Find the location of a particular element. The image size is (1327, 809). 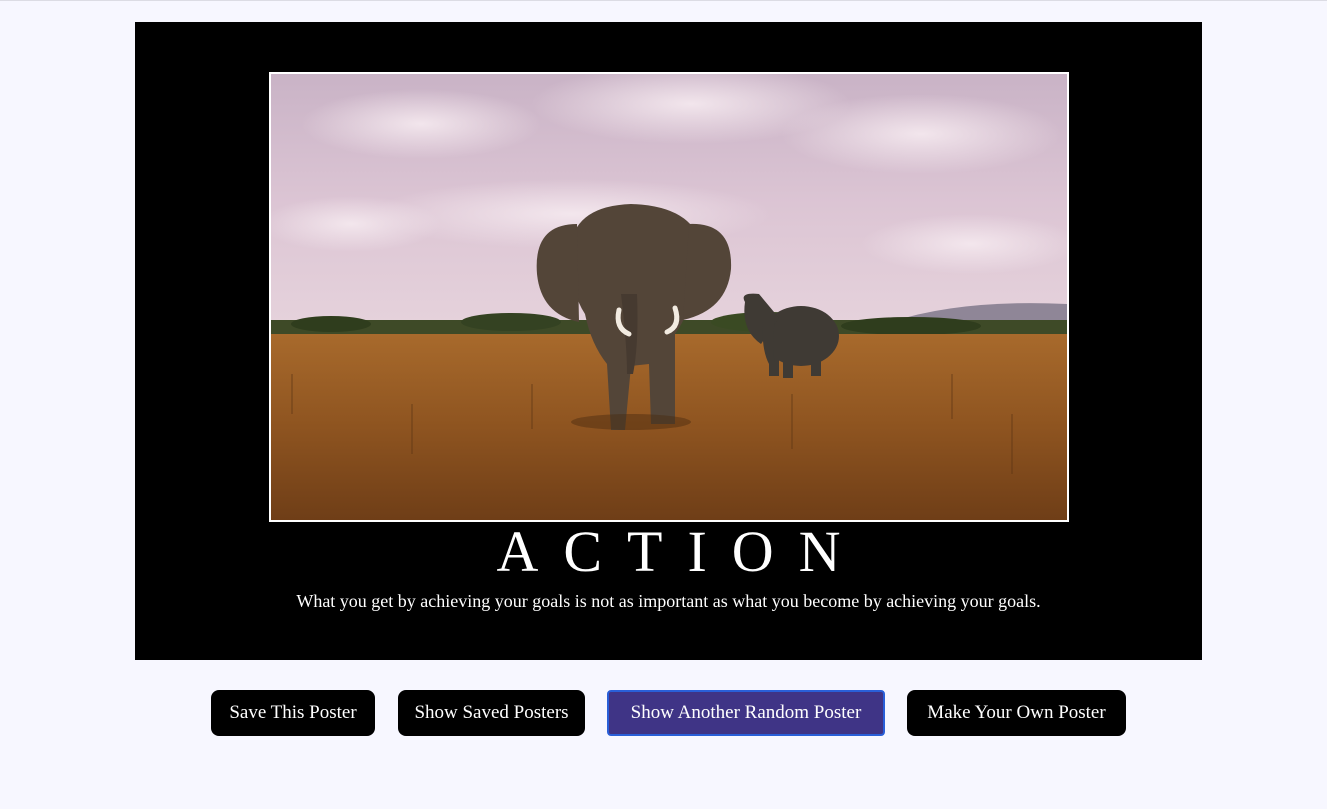

top-divider is located at coordinates (663, 0).